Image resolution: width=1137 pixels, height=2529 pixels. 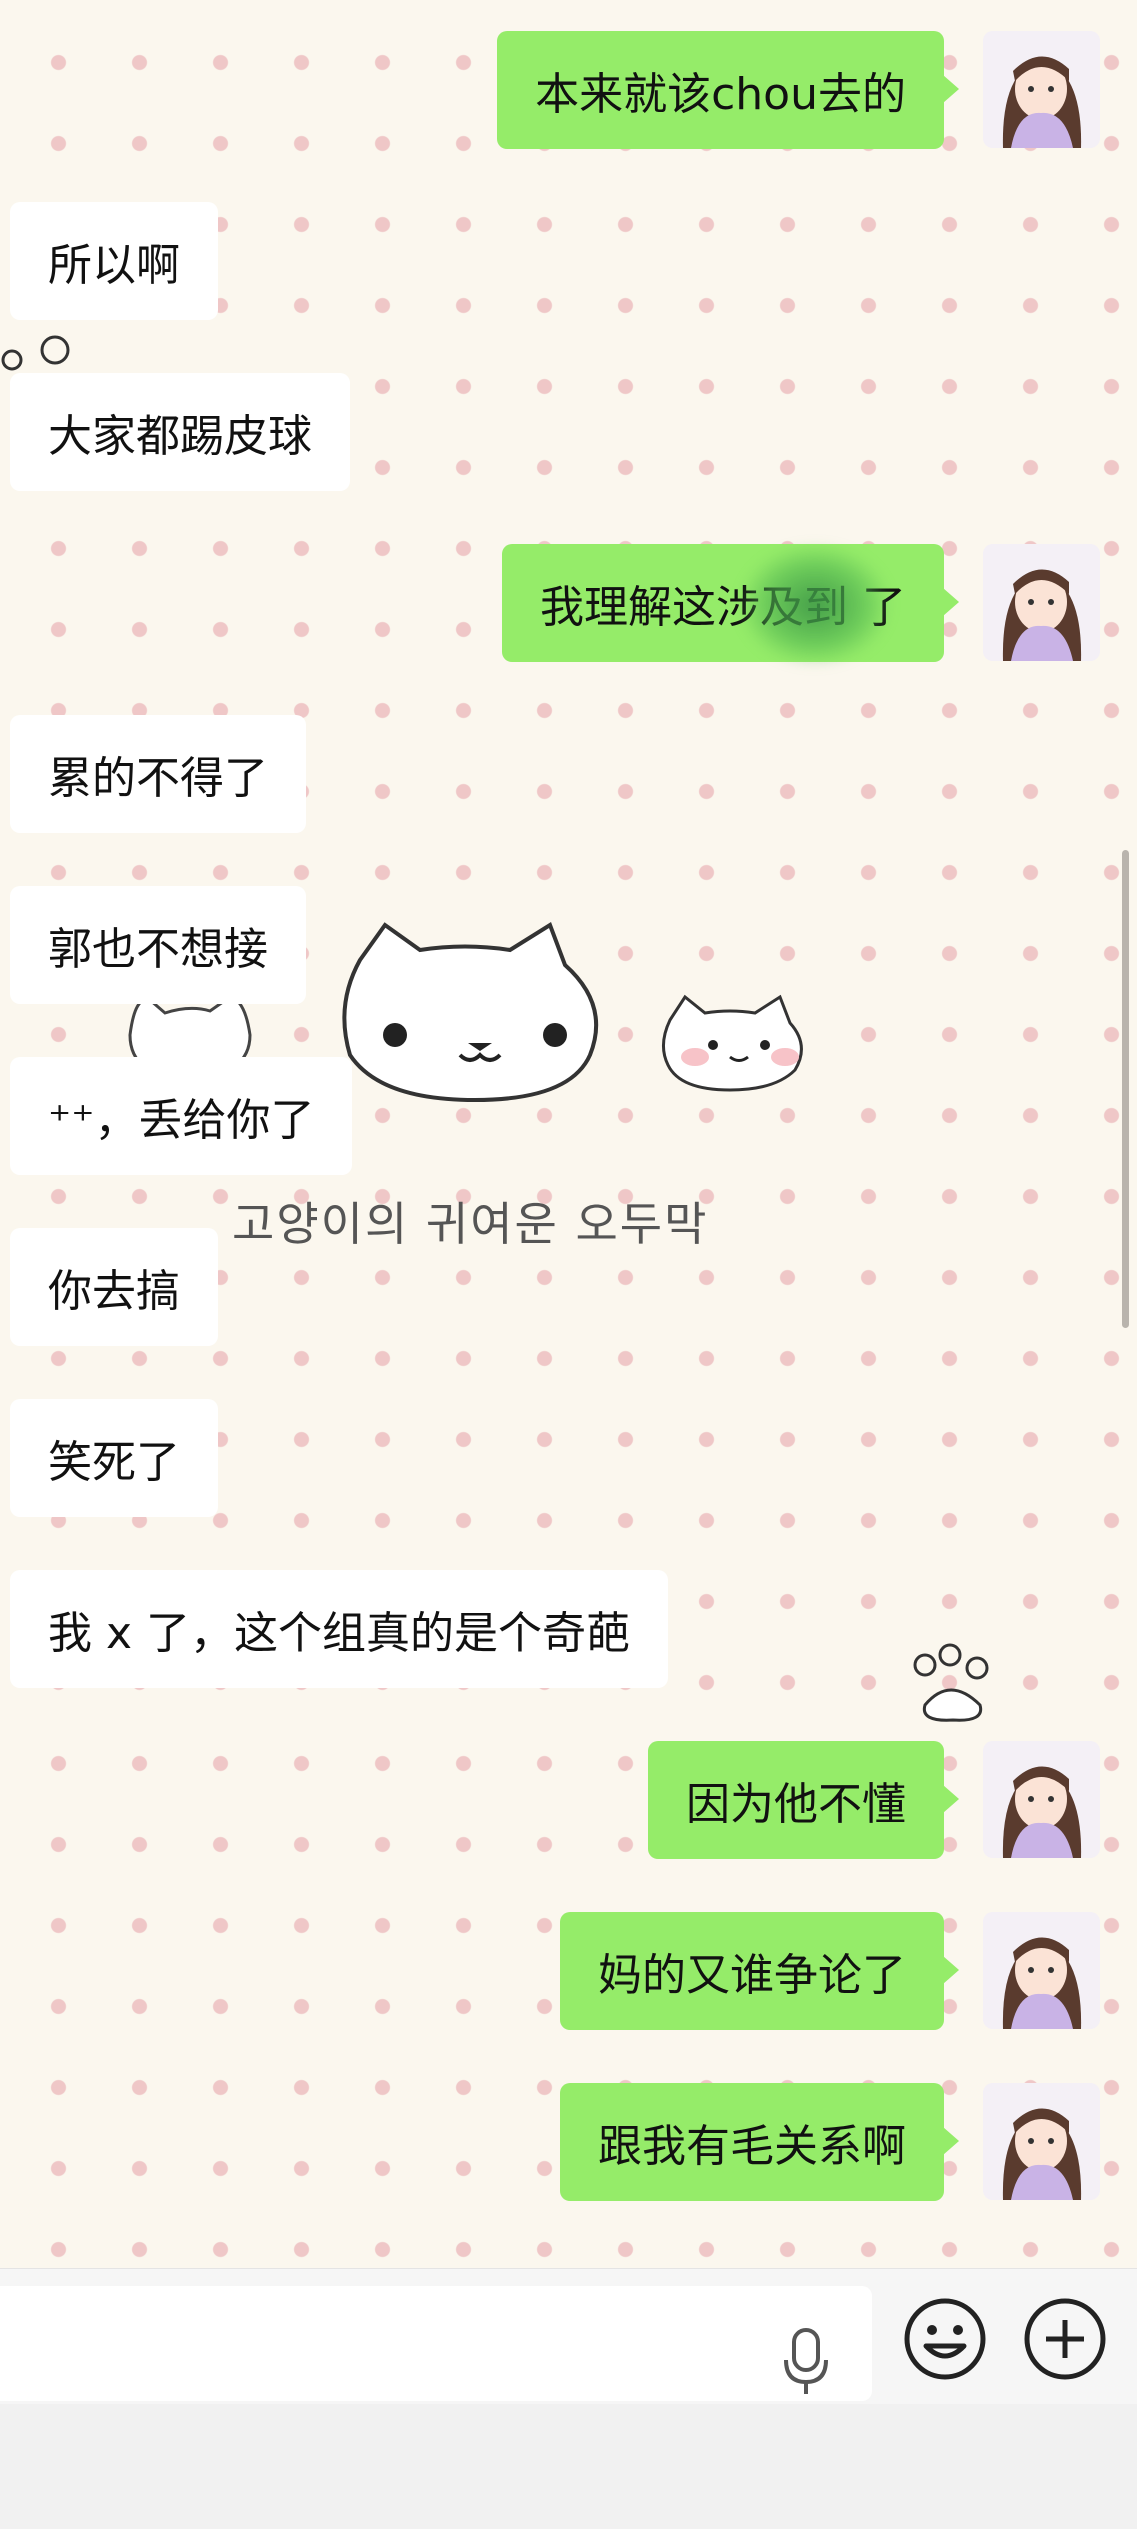 I want to click on message-bubble-outgoing: 跟我有毛关系啊, so click(x=759, y=2142).